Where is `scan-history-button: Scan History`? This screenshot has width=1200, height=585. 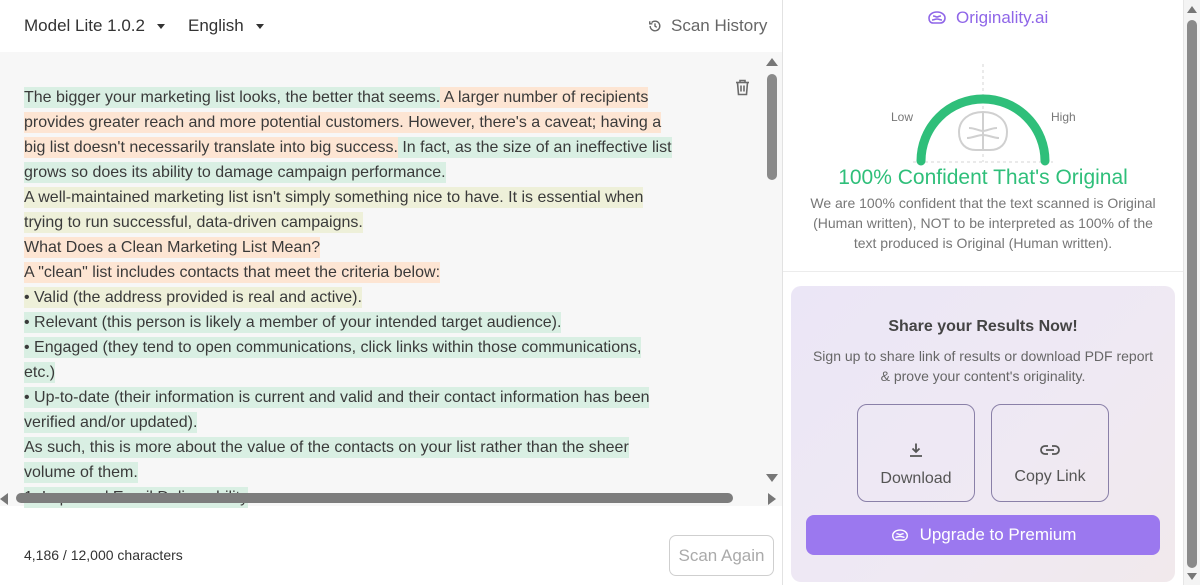 scan-history-button: Scan History is located at coordinates (707, 26).